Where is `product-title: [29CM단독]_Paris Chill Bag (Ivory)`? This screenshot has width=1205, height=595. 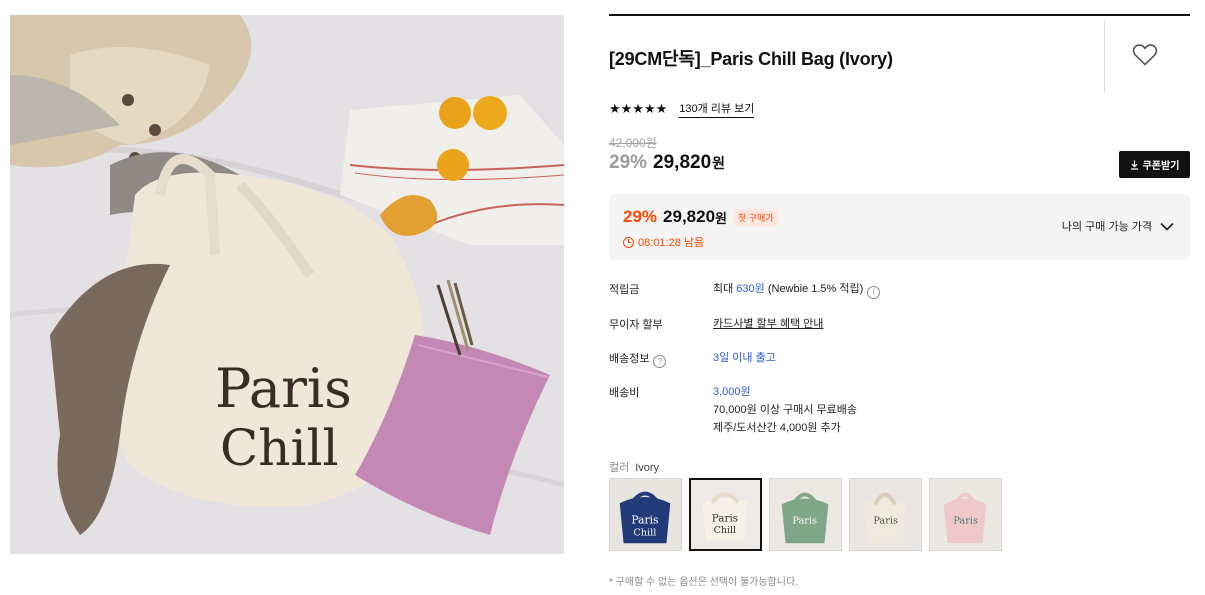 product-title: [29CM단독]_Paris Chill Bag (Ivory) is located at coordinates (751, 59).